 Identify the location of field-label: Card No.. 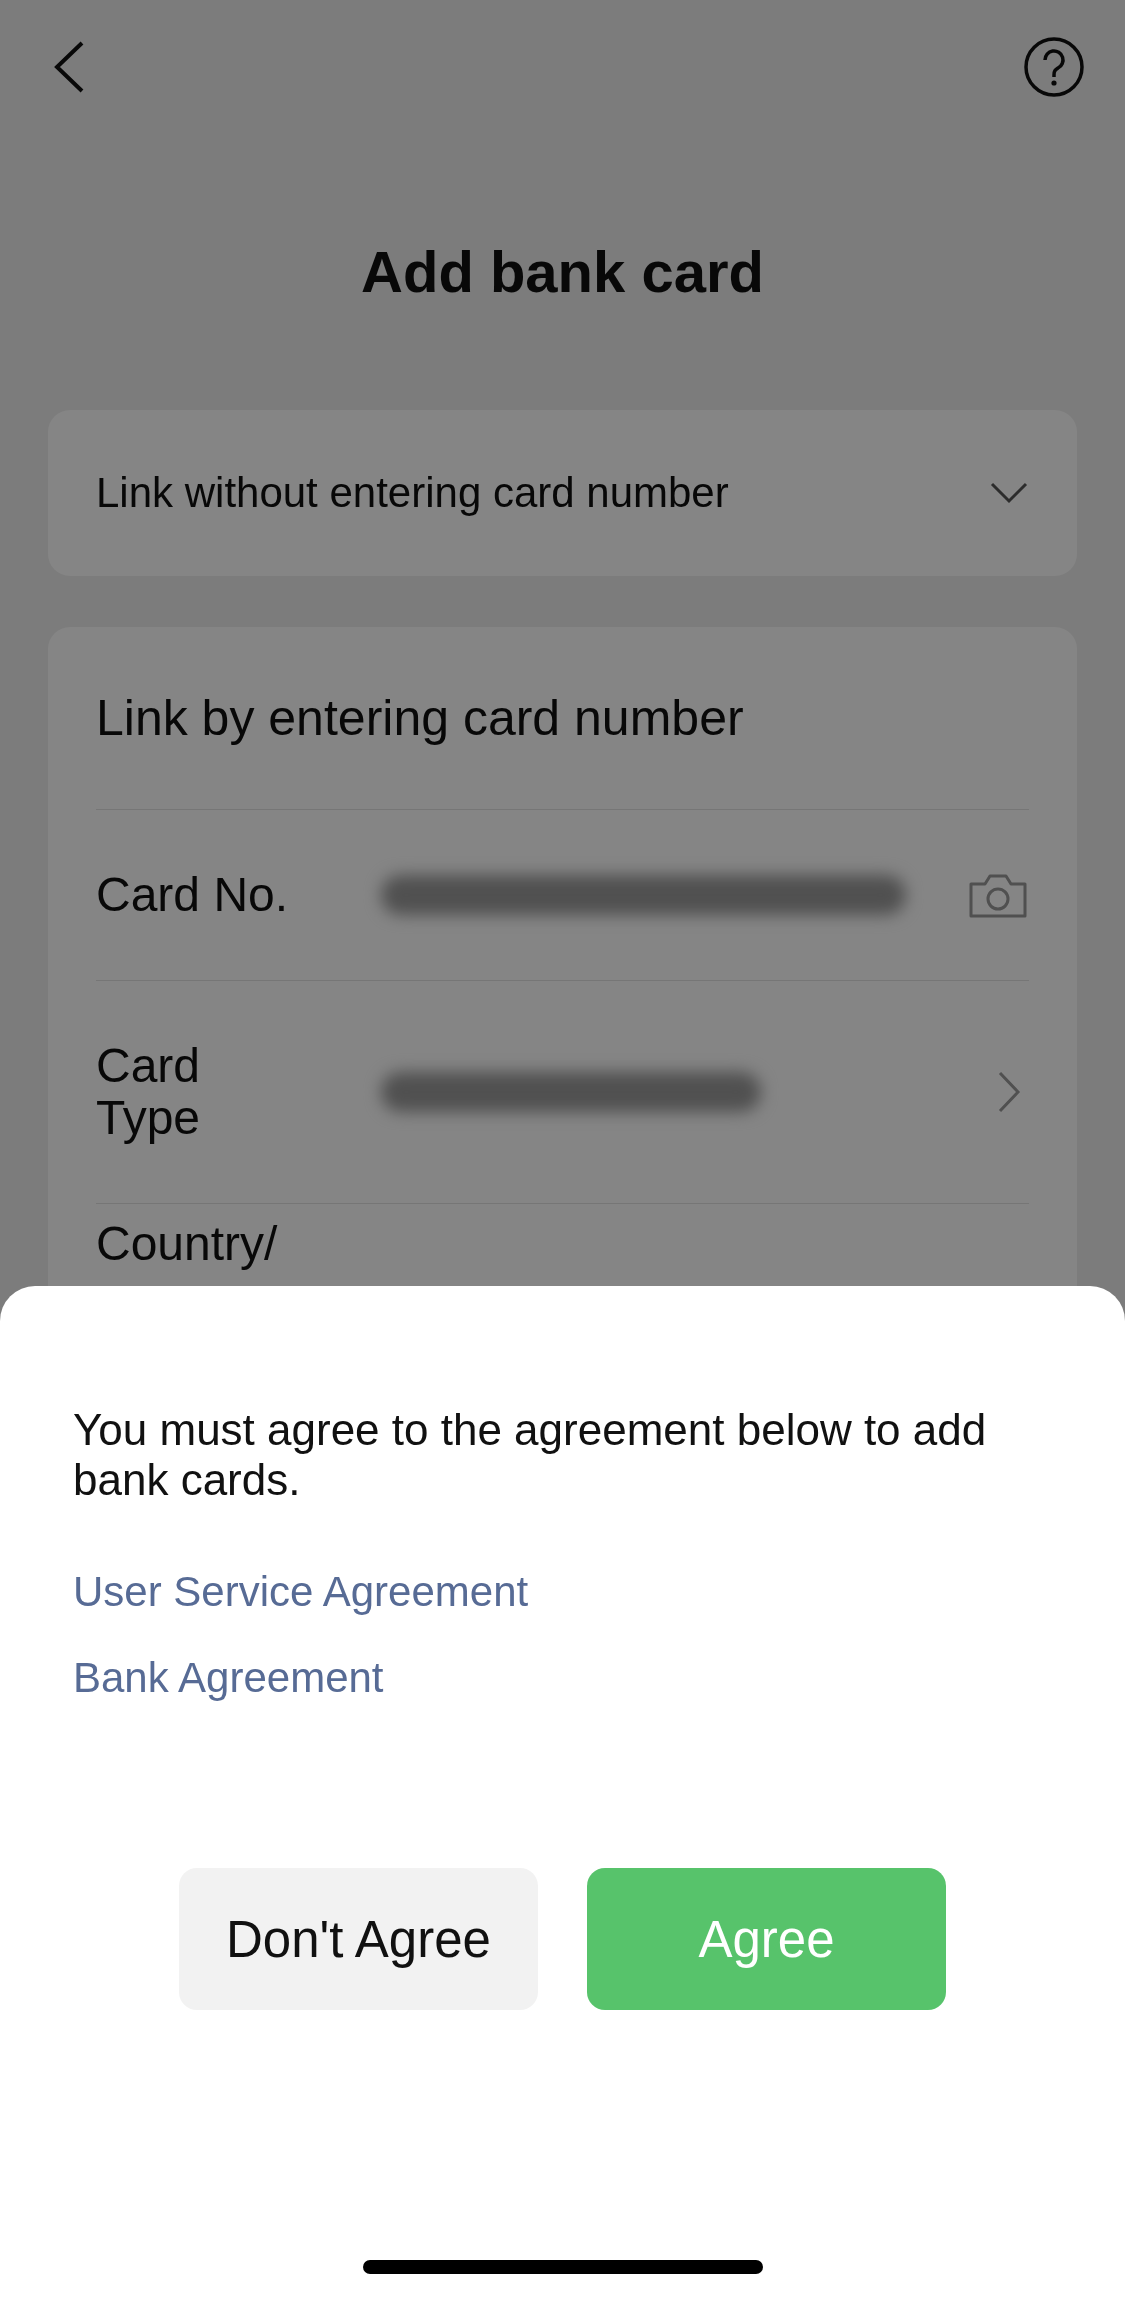
(193, 895).